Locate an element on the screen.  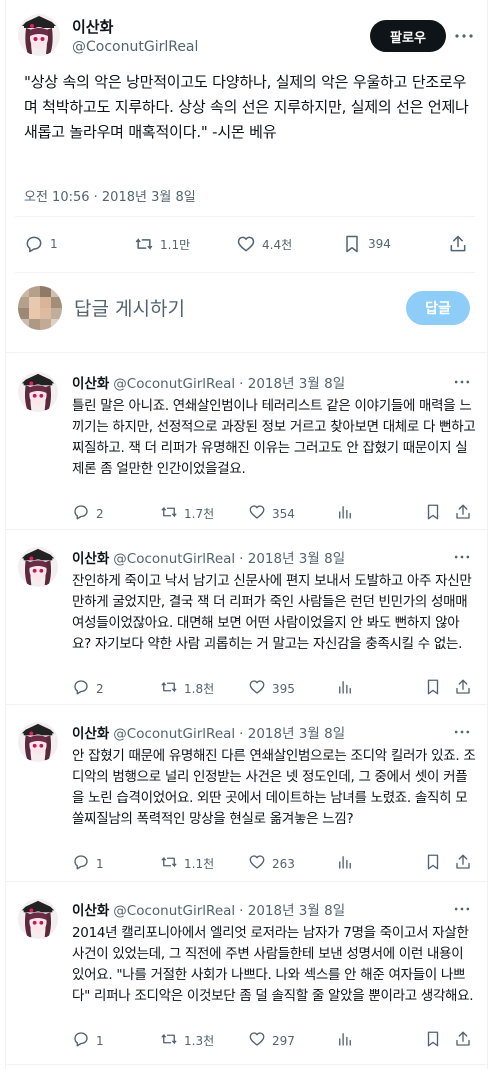
like-count: 395 is located at coordinates (283, 688).